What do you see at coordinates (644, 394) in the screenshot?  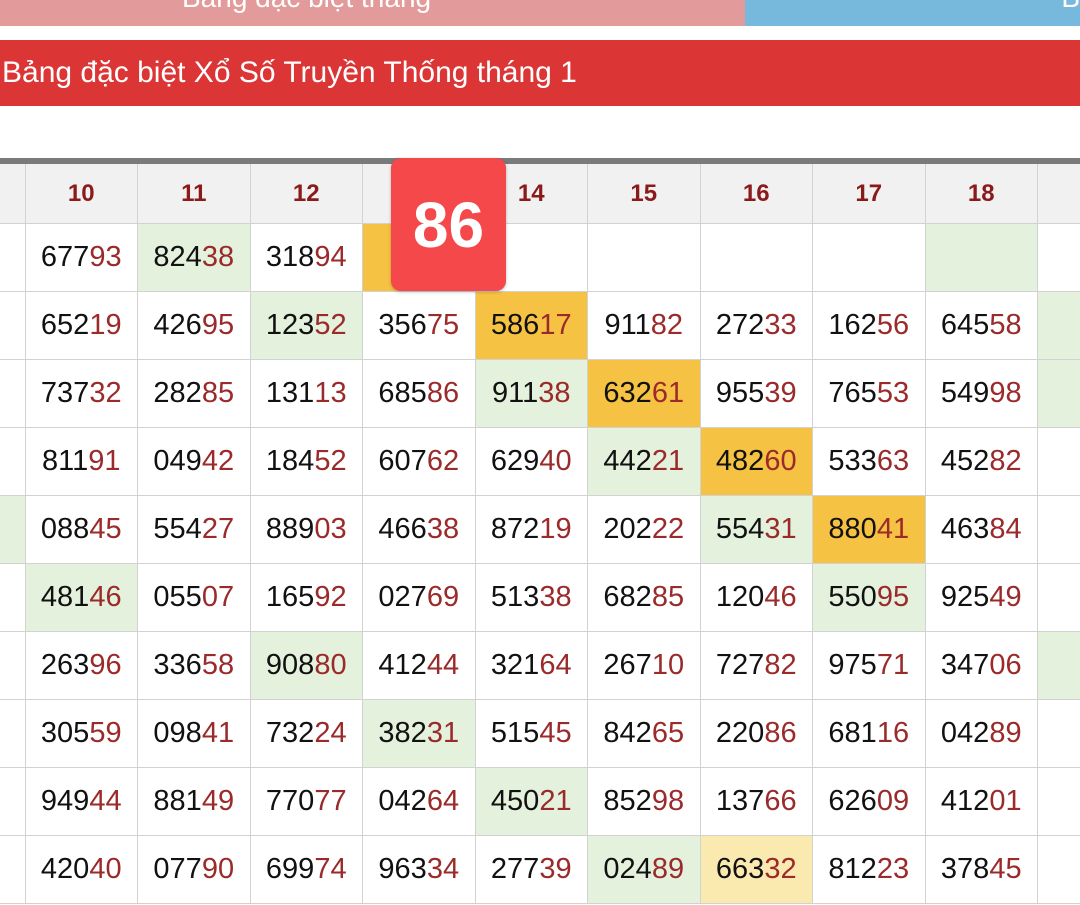 I see `result-cell: 632 61` at bounding box center [644, 394].